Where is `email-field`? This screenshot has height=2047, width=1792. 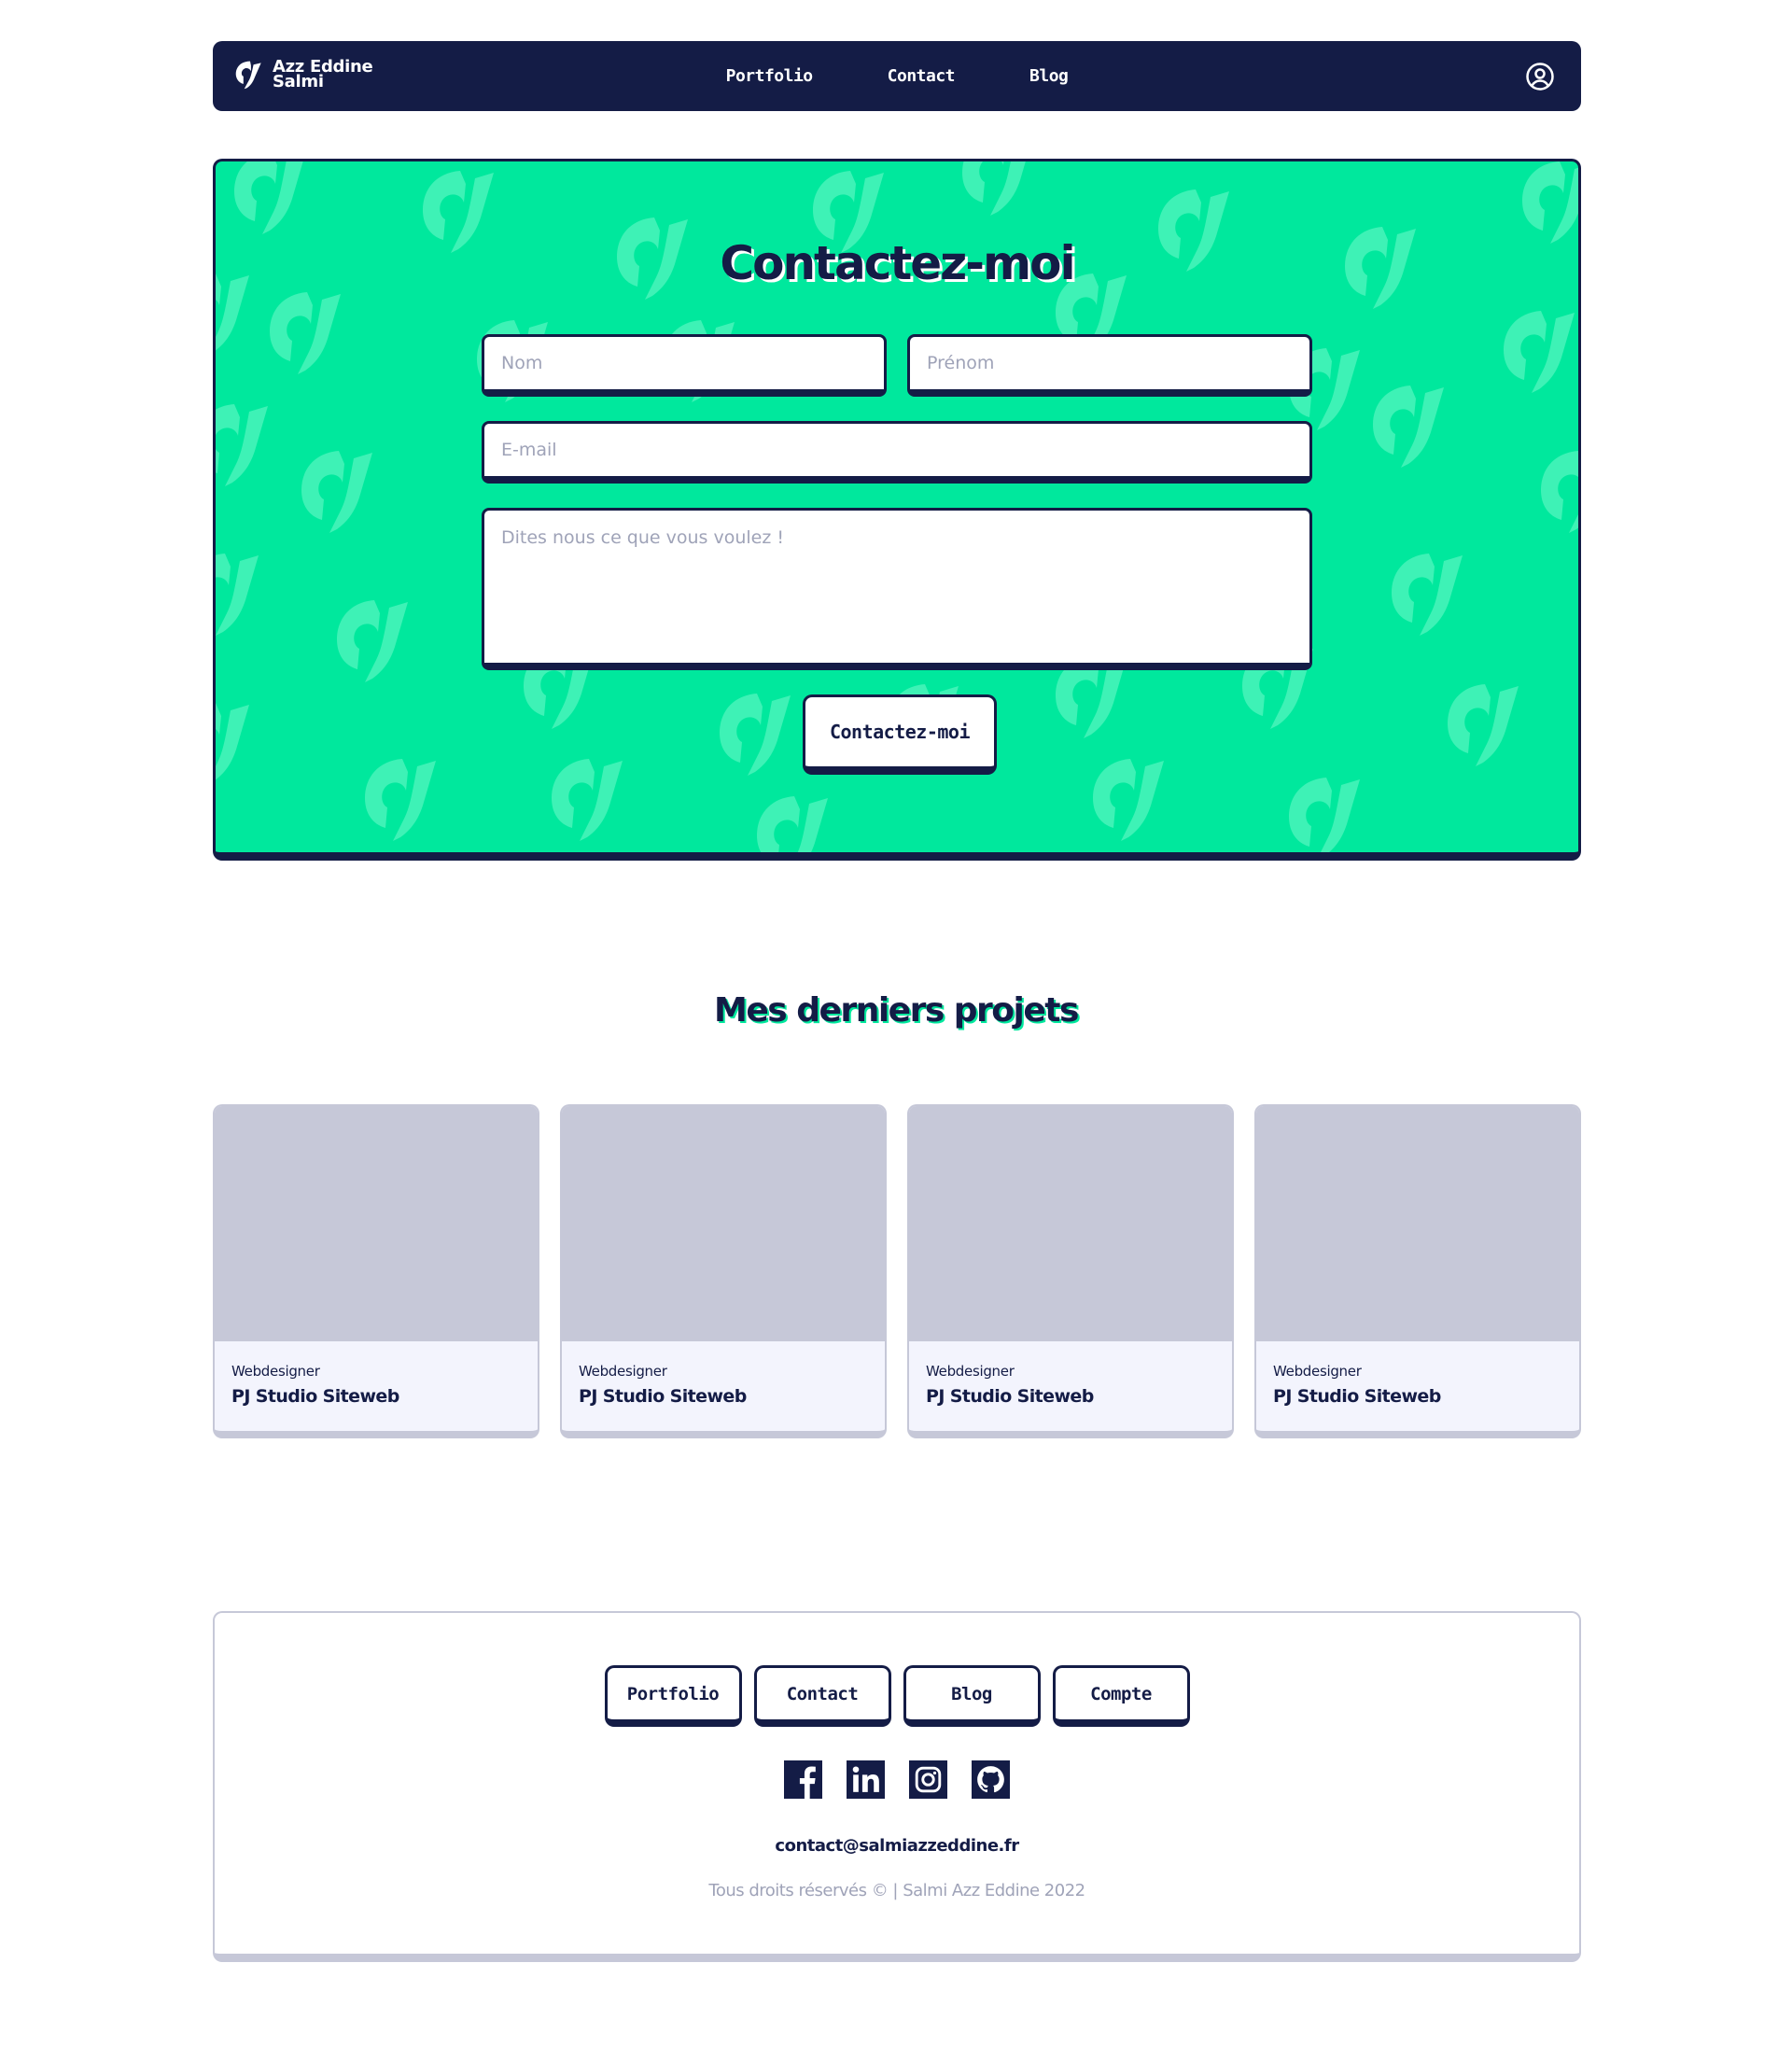 email-field is located at coordinates (897, 452).